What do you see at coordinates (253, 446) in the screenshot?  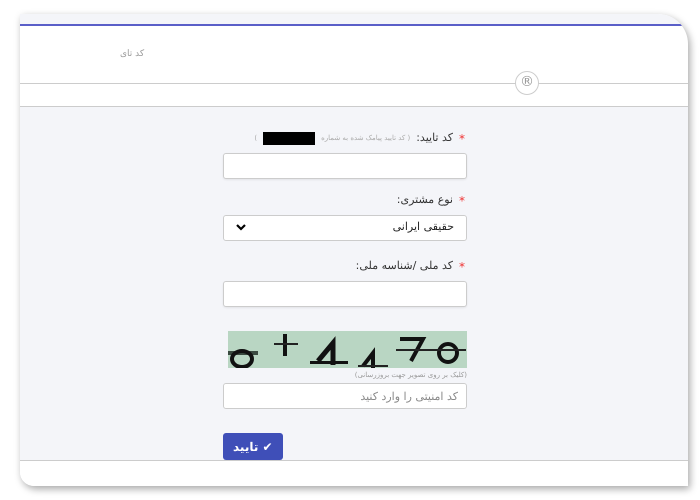 I see `submit-button: ✔ تایید` at bounding box center [253, 446].